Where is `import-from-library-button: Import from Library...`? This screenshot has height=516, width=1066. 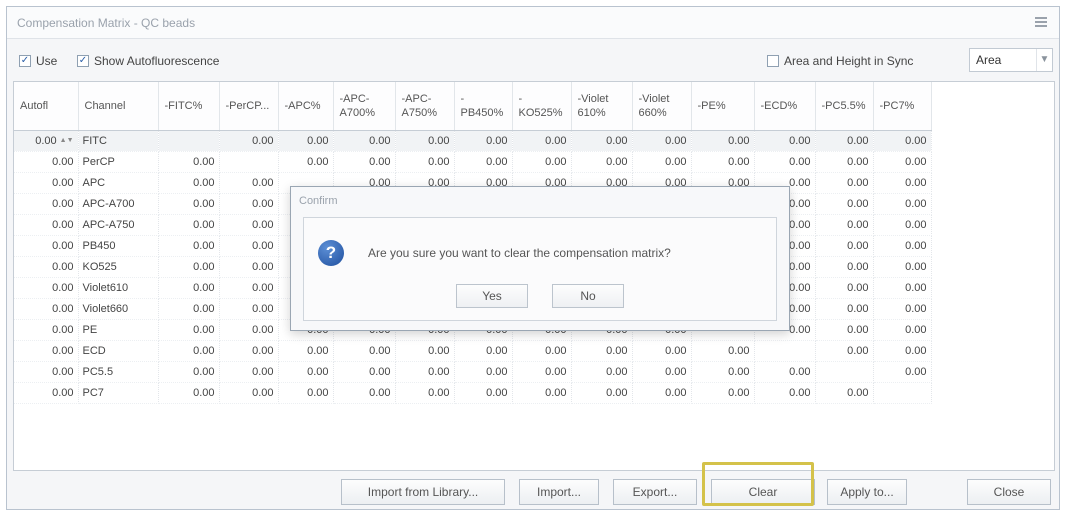 import-from-library-button: Import from Library... is located at coordinates (423, 492).